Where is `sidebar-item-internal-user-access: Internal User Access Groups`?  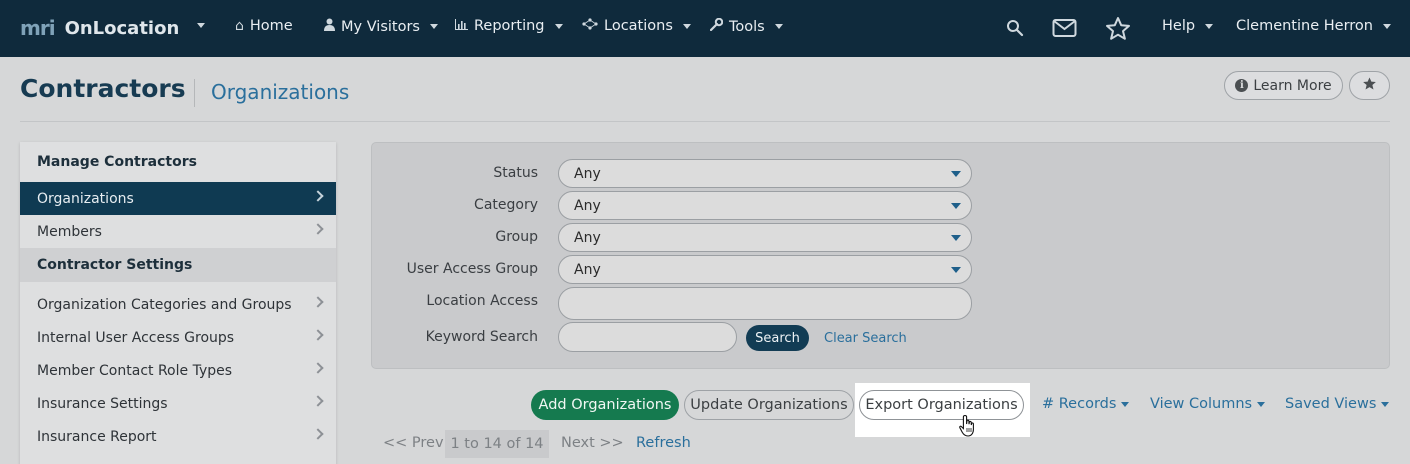
sidebar-item-internal-user-access: Internal User Access Groups is located at coordinates (178, 337).